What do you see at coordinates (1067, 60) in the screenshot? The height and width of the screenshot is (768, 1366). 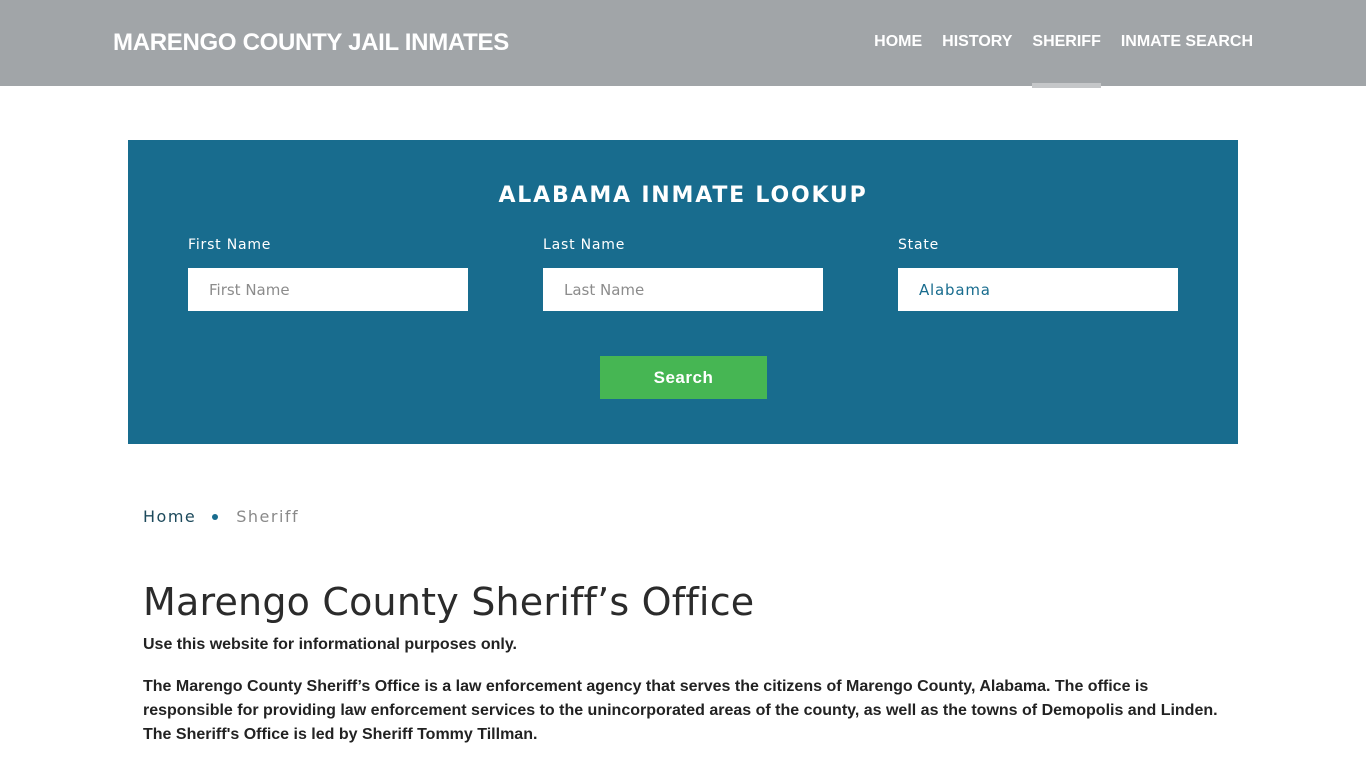 I see `nav-sheriff-link: SHERIFF` at bounding box center [1067, 60].